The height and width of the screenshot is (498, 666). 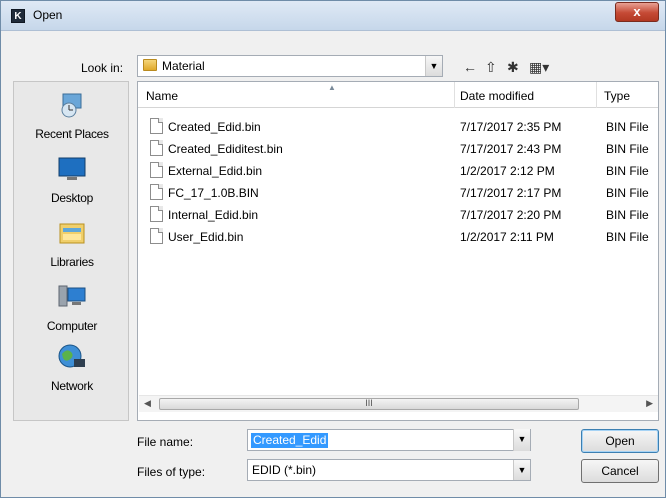 What do you see at coordinates (290, 66) in the screenshot?
I see `look-in-combo: Material ▼` at bounding box center [290, 66].